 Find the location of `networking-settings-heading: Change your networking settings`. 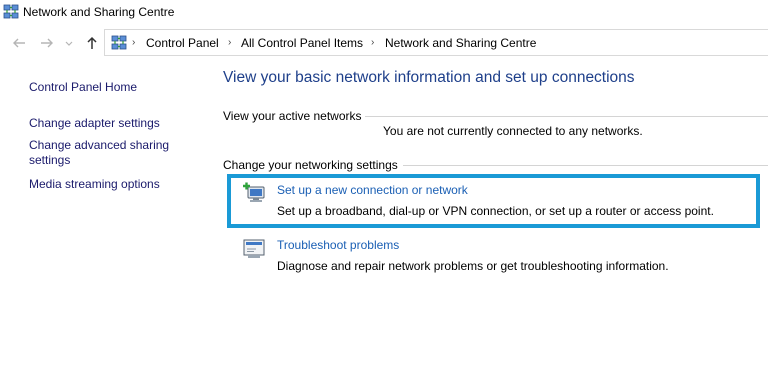

networking-settings-heading: Change your networking settings is located at coordinates (310, 165).